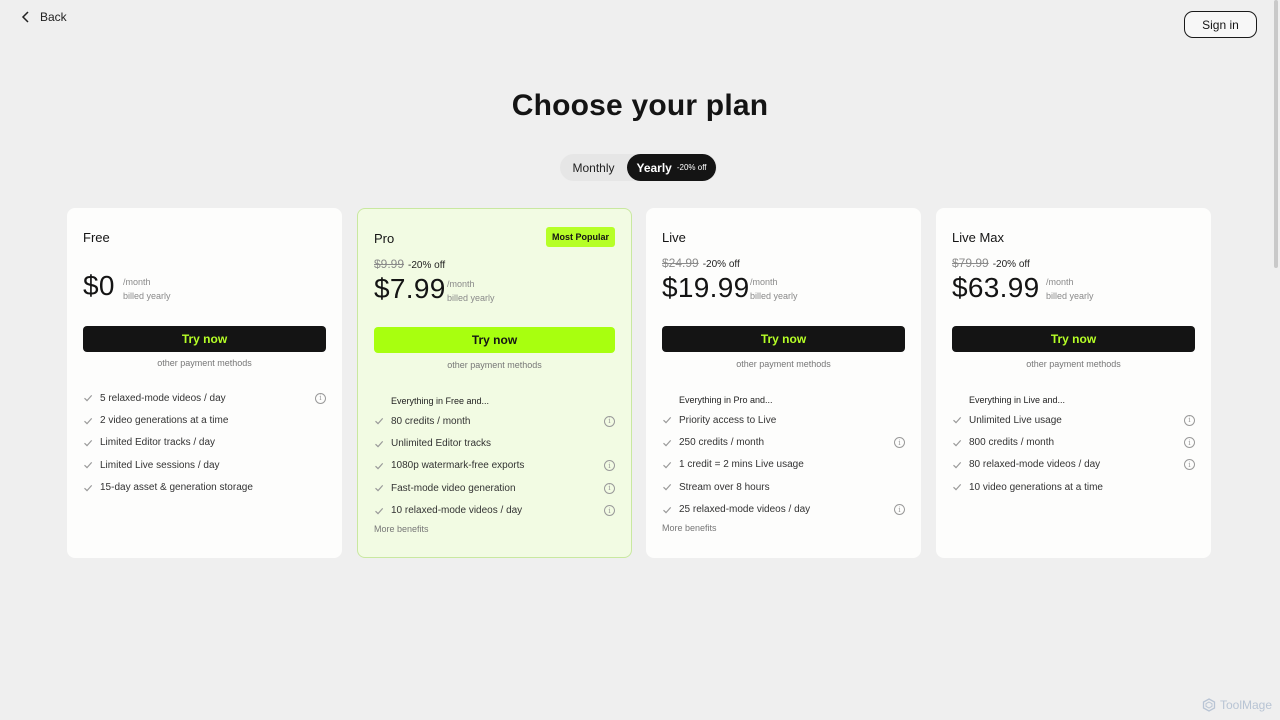 The height and width of the screenshot is (720, 1280). I want to click on feature-text: Fast-mode video generation, so click(453, 488).